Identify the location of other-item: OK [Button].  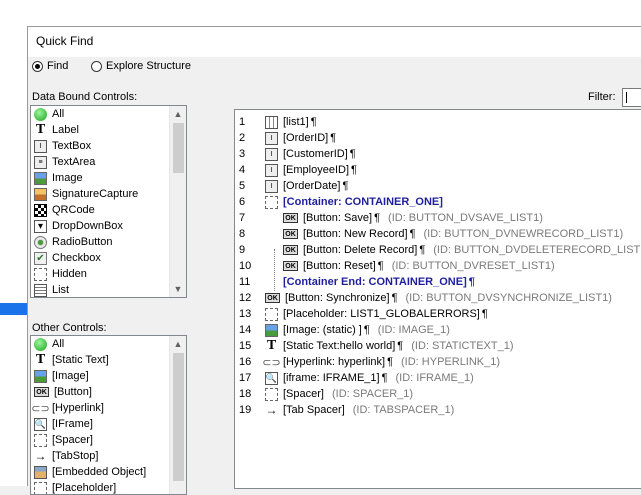
(108, 392).